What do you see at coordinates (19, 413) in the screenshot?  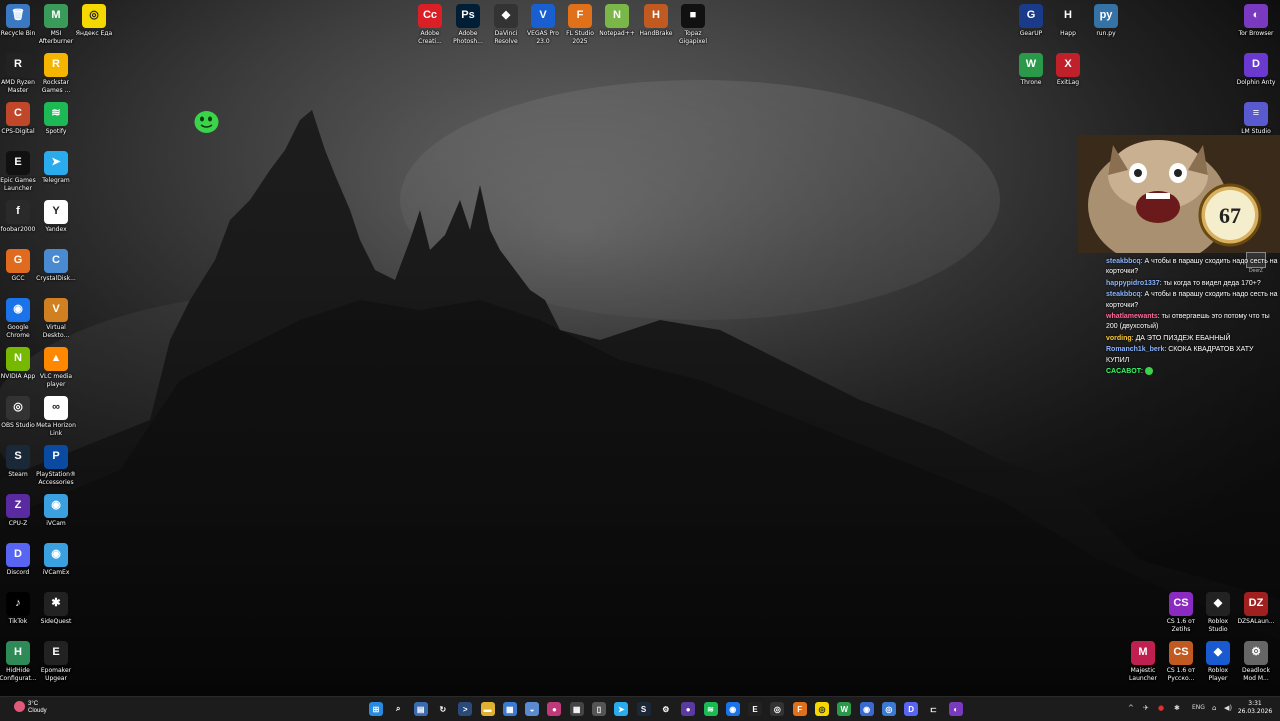 I see `obs-shortcut: ◎ OBS Studio` at bounding box center [19, 413].